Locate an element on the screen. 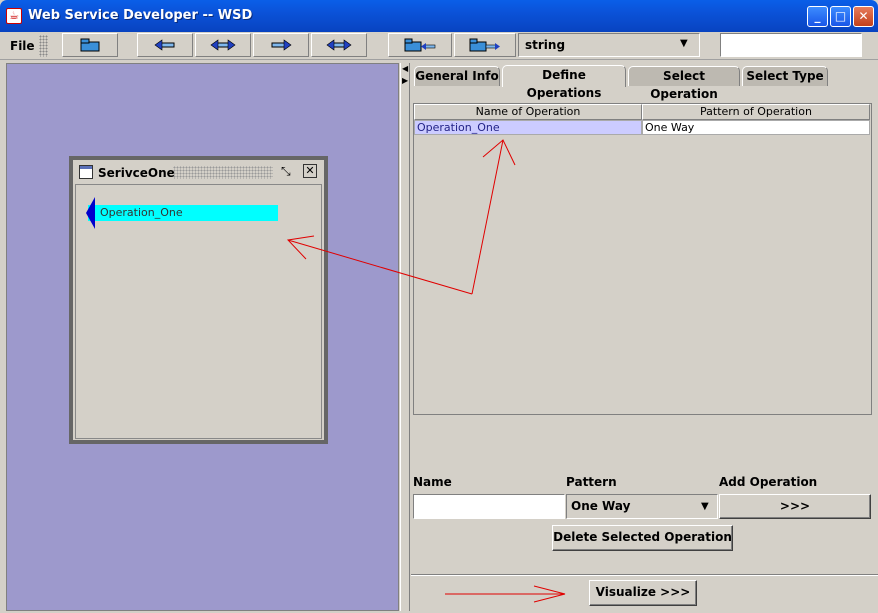 This screenshot has height=613, width=878. tab-general-info: General Info is located at coordinates (457, 76).